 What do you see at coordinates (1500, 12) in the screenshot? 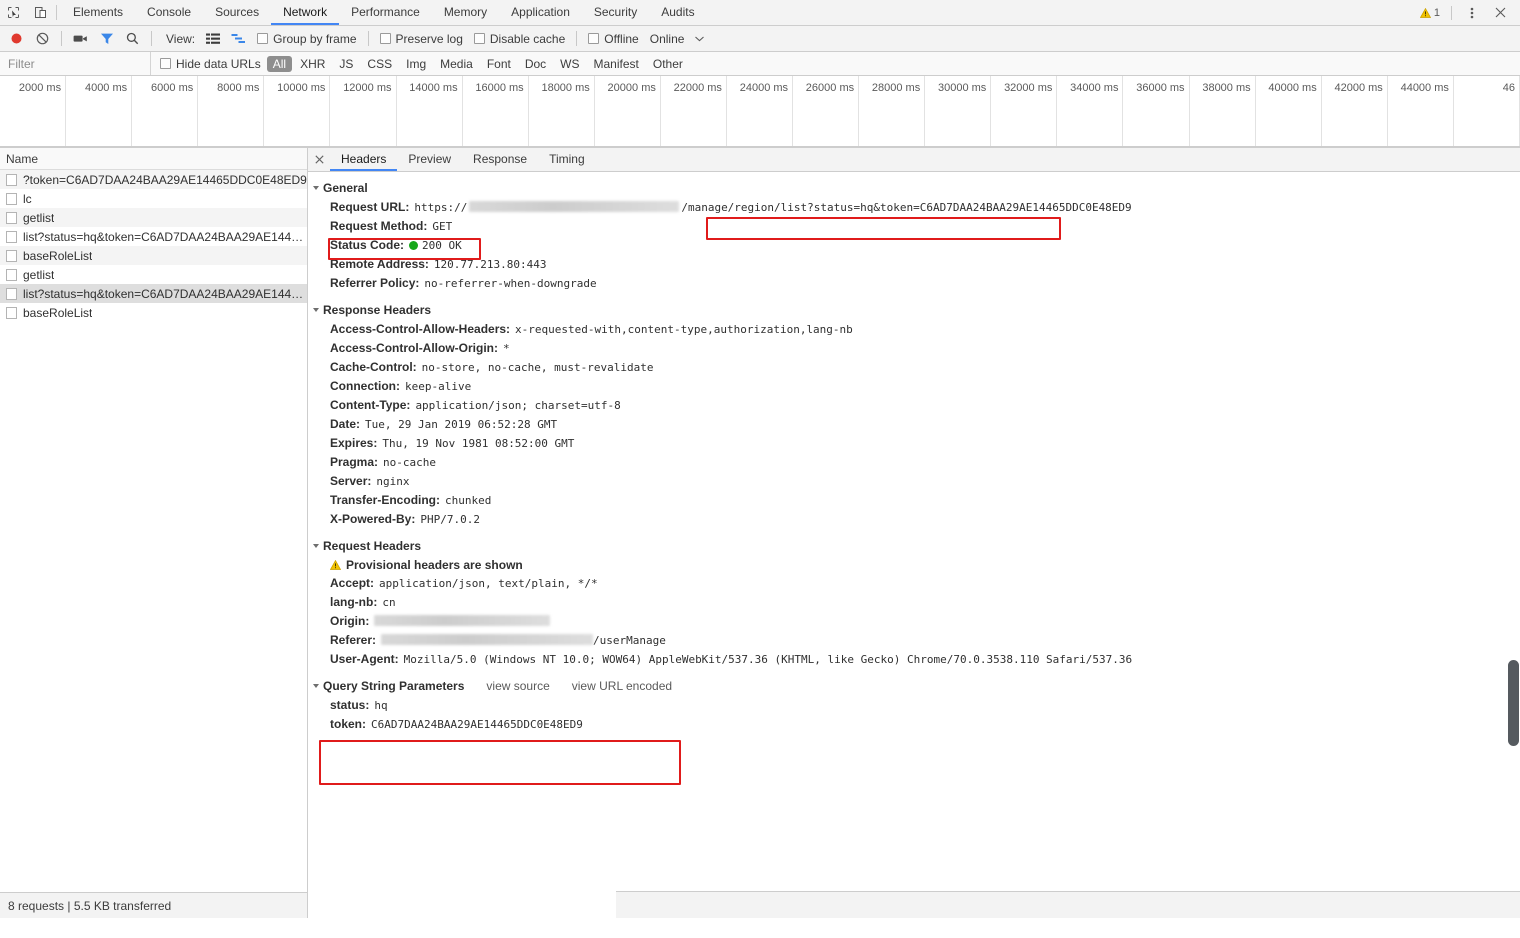
I see `close-icon` at bounding box center [1500, 12].